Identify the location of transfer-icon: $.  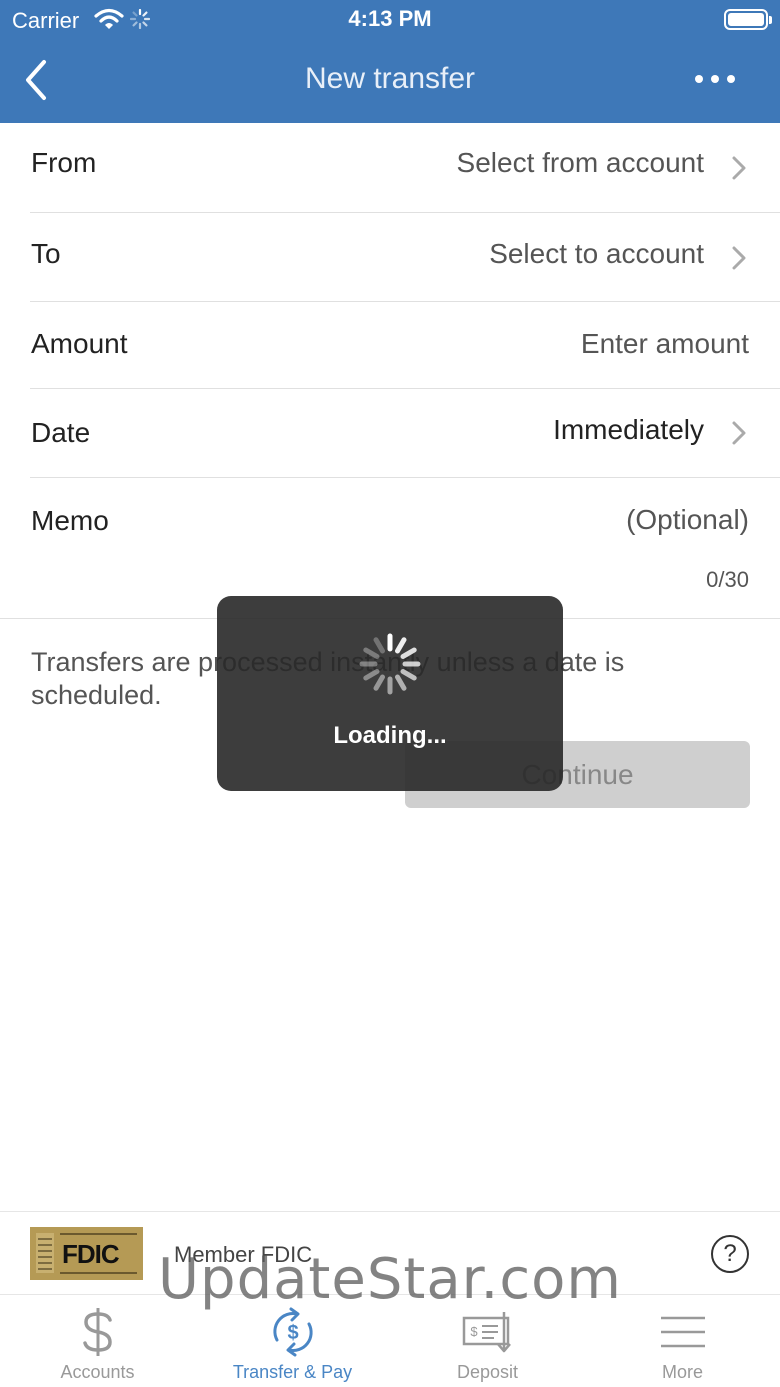
(292, 1332).